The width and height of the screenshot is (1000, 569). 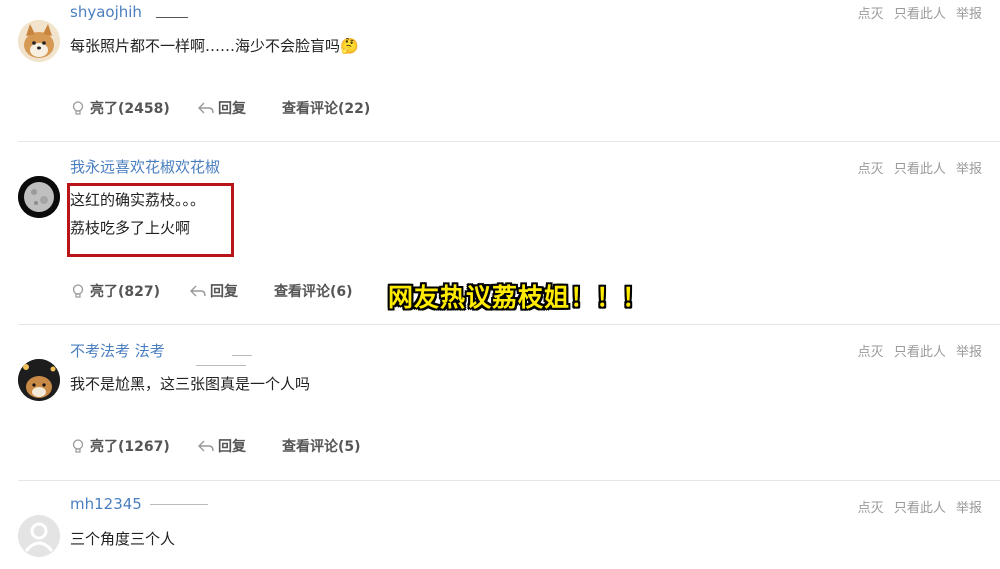 I want to click on comment-text: 三个角度三个人, so click(x=122, y=539).